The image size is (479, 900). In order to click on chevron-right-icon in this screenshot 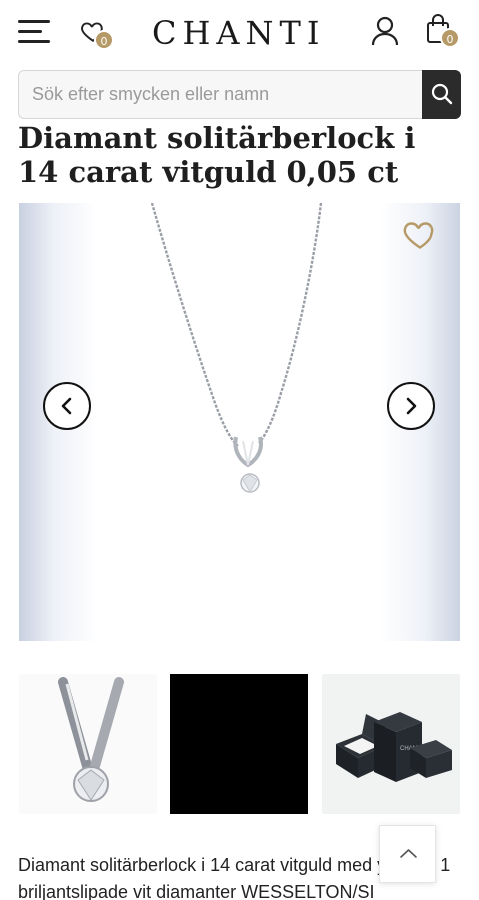, I will do `click(411, 406)`.